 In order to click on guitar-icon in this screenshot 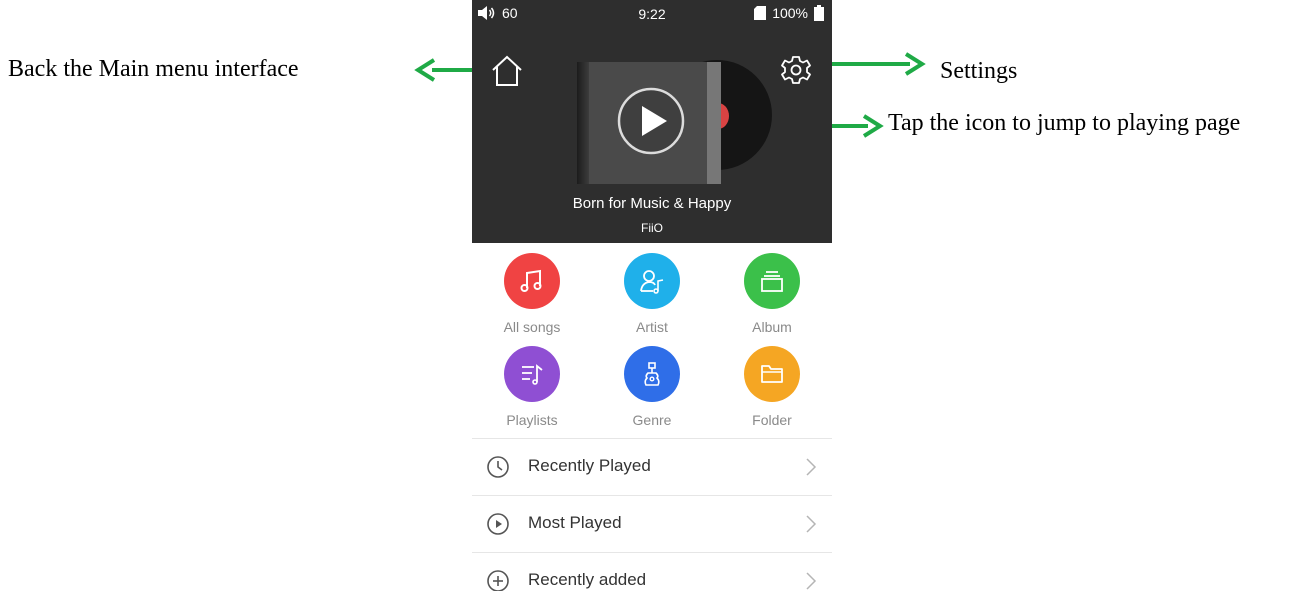, I will do `click(652, 374)`.